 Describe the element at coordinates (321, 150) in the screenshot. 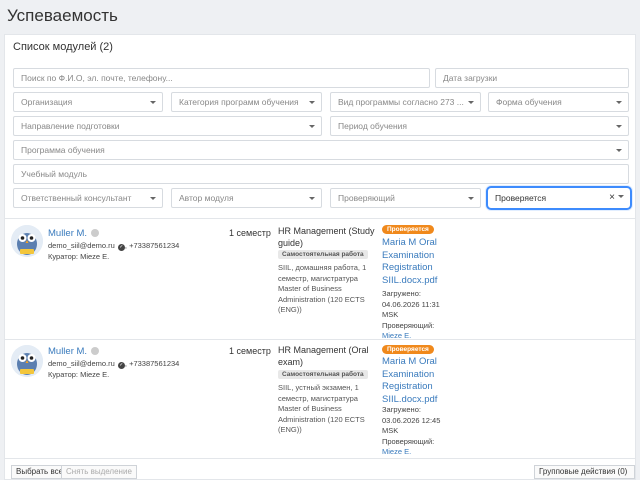

I see `program-select: Программа обучения` at that location.